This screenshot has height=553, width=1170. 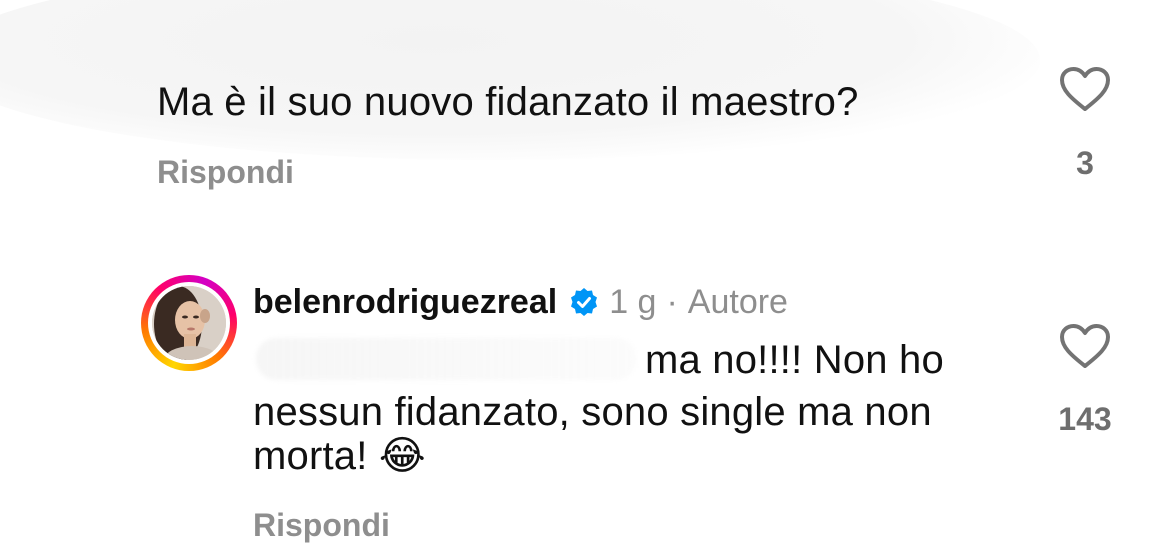 I want to click on like-count: 3, so click(x=1085, y=163).